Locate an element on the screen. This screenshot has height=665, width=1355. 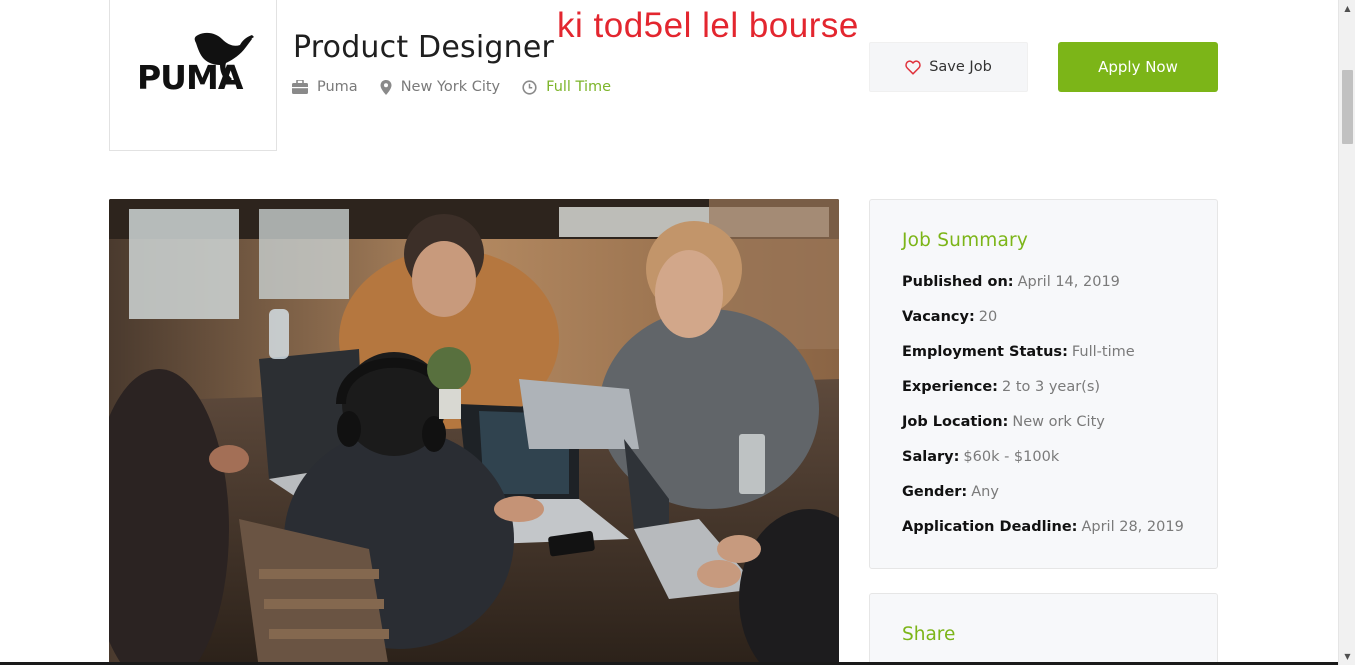
summary-value: 20 is located at coordinates (988, 317).